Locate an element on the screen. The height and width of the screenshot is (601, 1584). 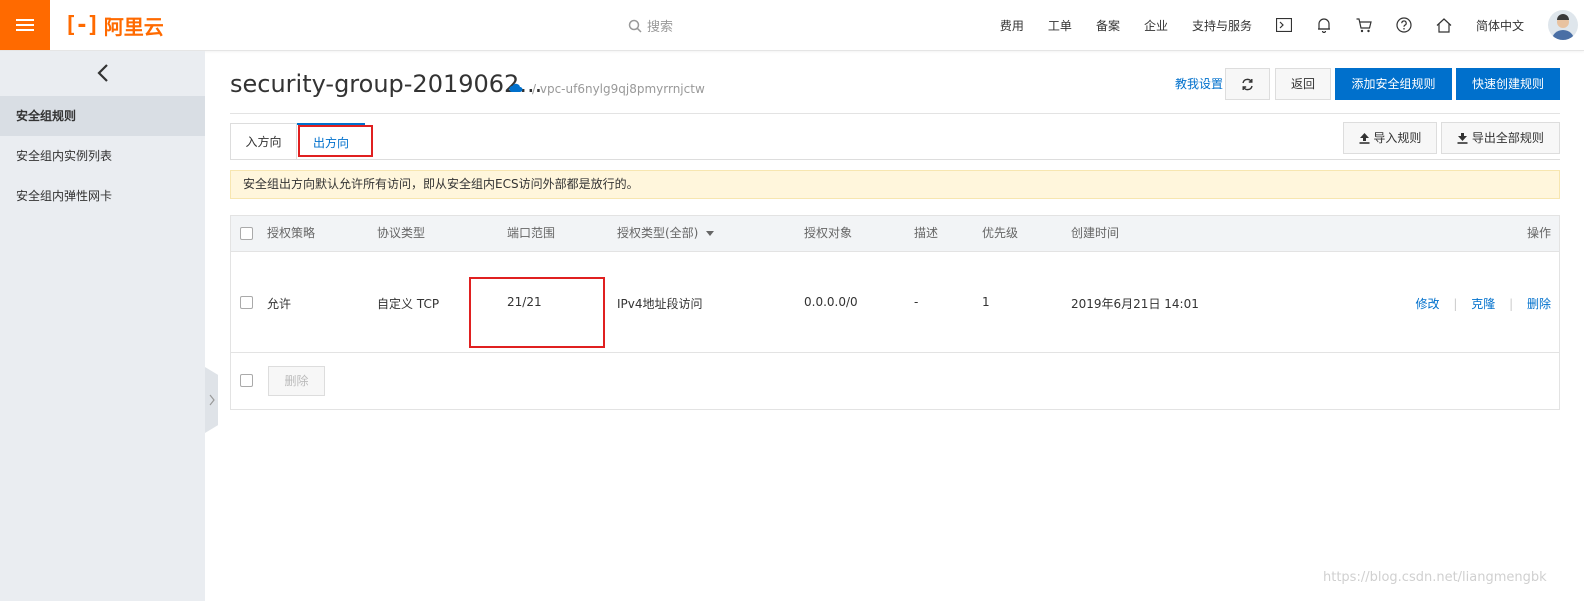
home-icon is located at coordinates (1444, 25).